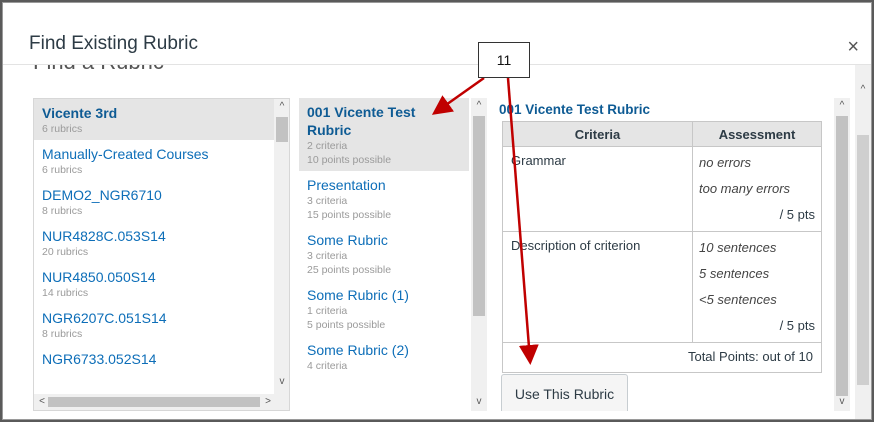  I want to click on assessment-header: Assessment, so click(757, 134).